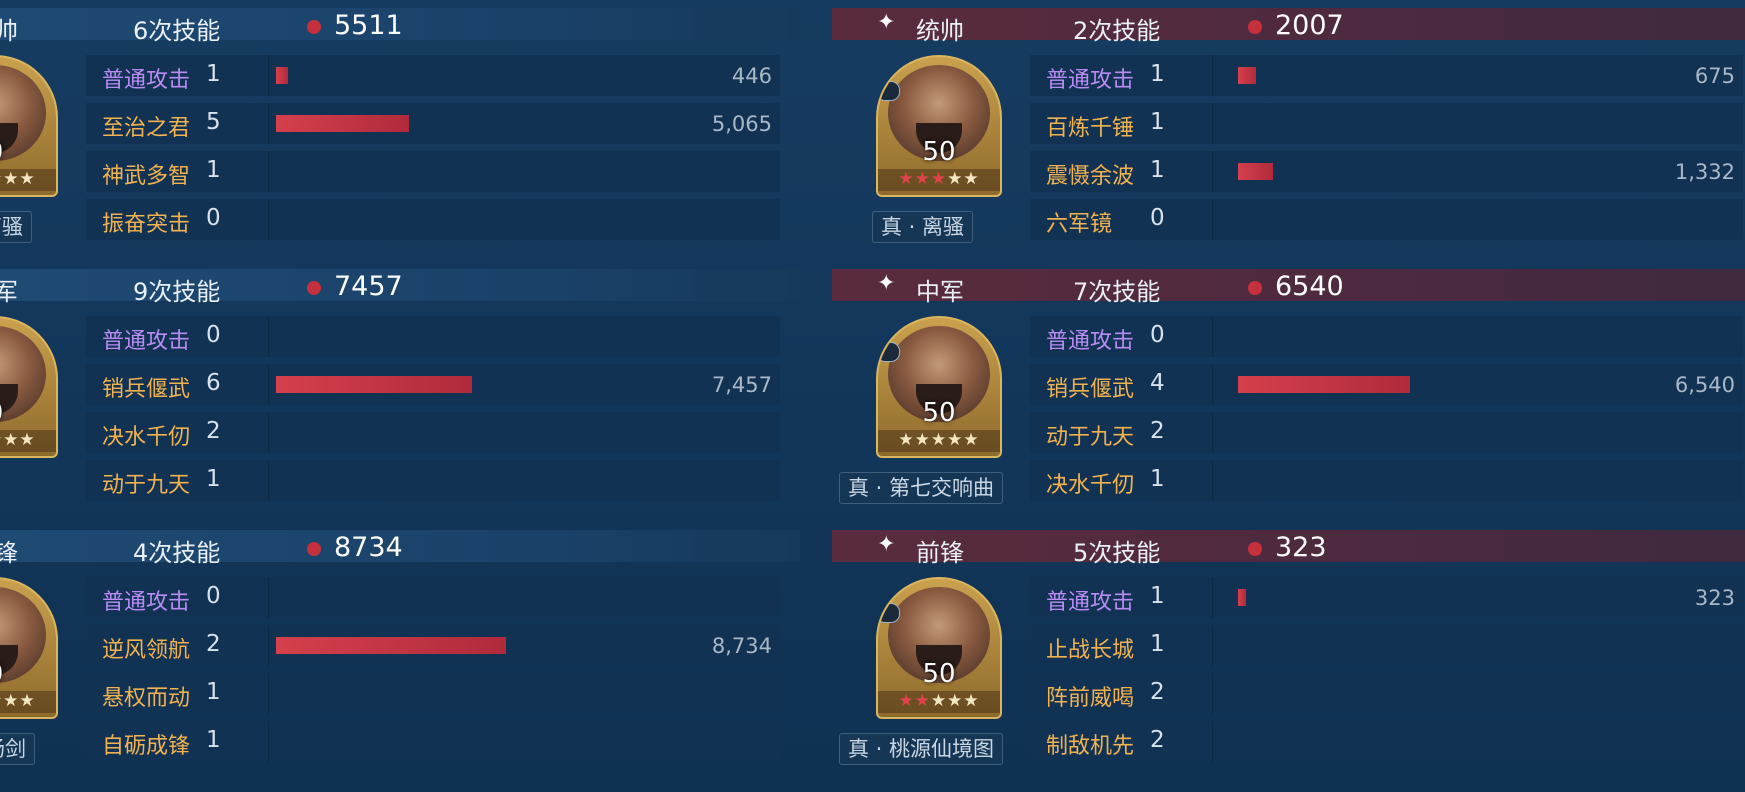 This screenshot has width=1745, height=792. What do you see at coordinates (1090, 437) in the screenshot?
I see `skill-name: 动于九天` at bounding box center [1090, 437].